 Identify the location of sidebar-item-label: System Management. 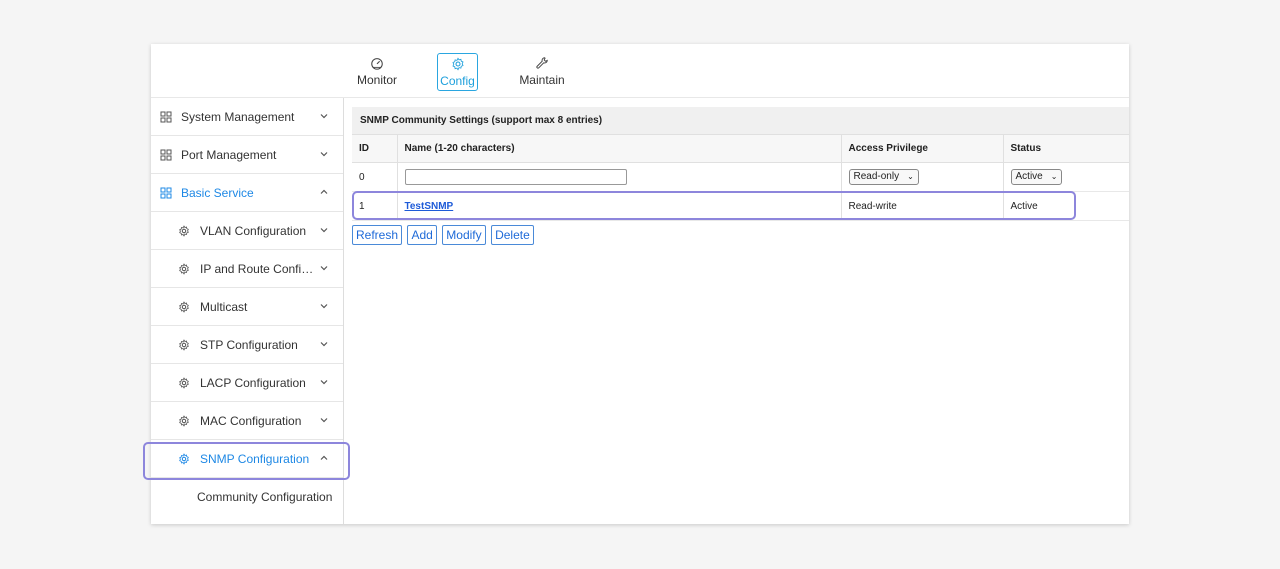
(238, 117).